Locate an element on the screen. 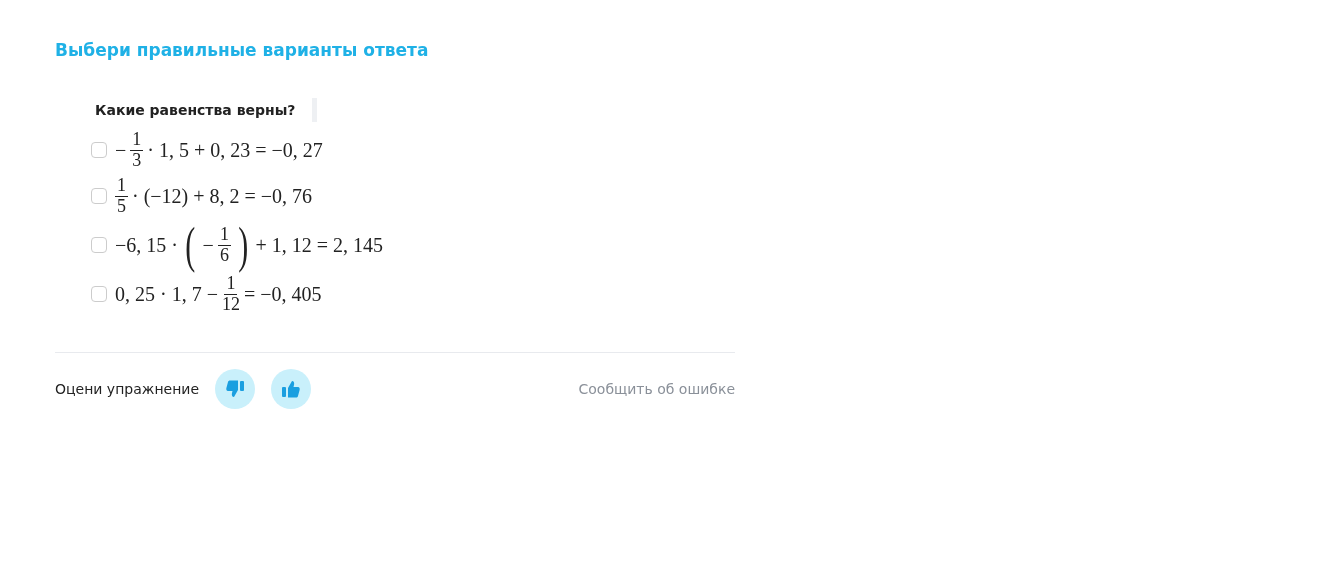  report-error-link: Сообщить об ошибке is located at coordinates (656, 389).